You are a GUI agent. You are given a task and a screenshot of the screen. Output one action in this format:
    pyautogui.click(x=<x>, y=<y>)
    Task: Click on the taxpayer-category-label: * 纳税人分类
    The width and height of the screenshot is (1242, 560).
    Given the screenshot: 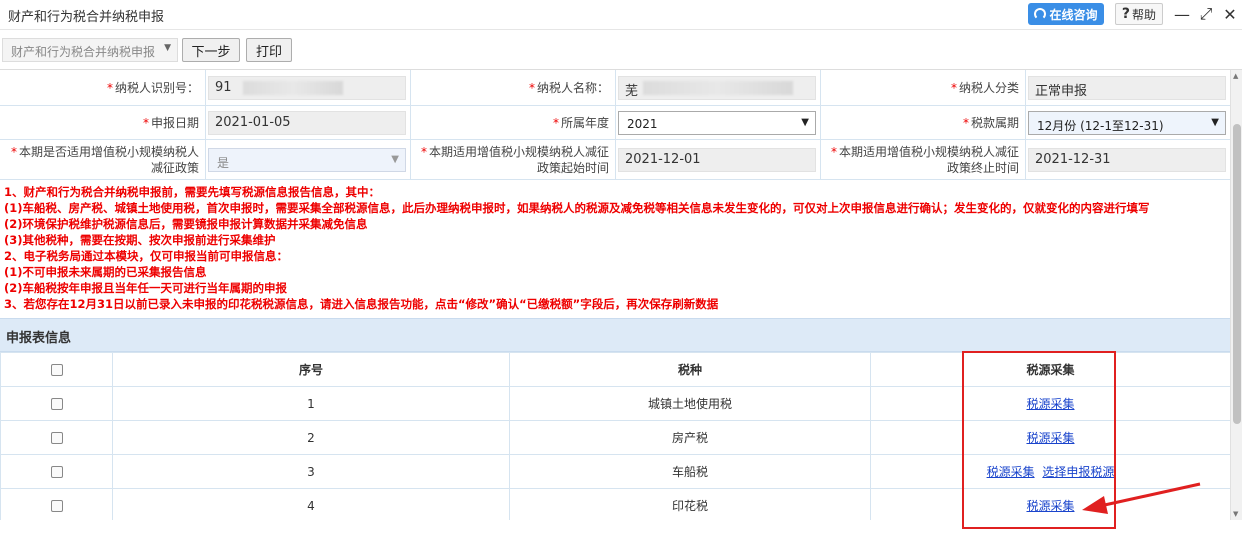 What is the action you would take?
    pyautogui.click(x=923, y=87)
    